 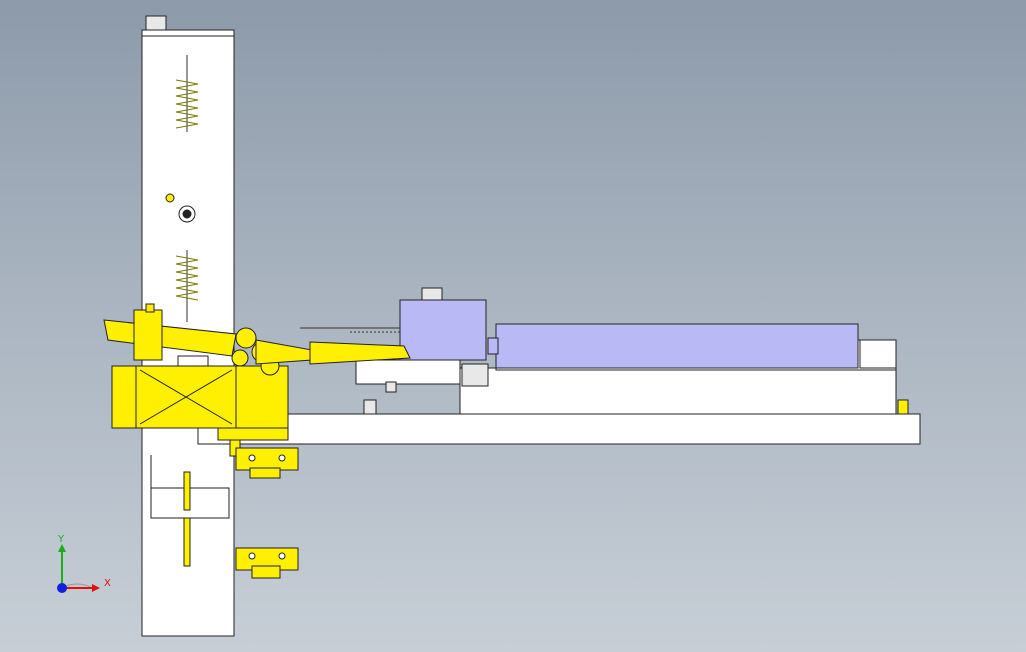 What do you see at coordinates (107, 583) in the screenshot?
I see `x-axis-label: X` at bounding box center [107, 583].